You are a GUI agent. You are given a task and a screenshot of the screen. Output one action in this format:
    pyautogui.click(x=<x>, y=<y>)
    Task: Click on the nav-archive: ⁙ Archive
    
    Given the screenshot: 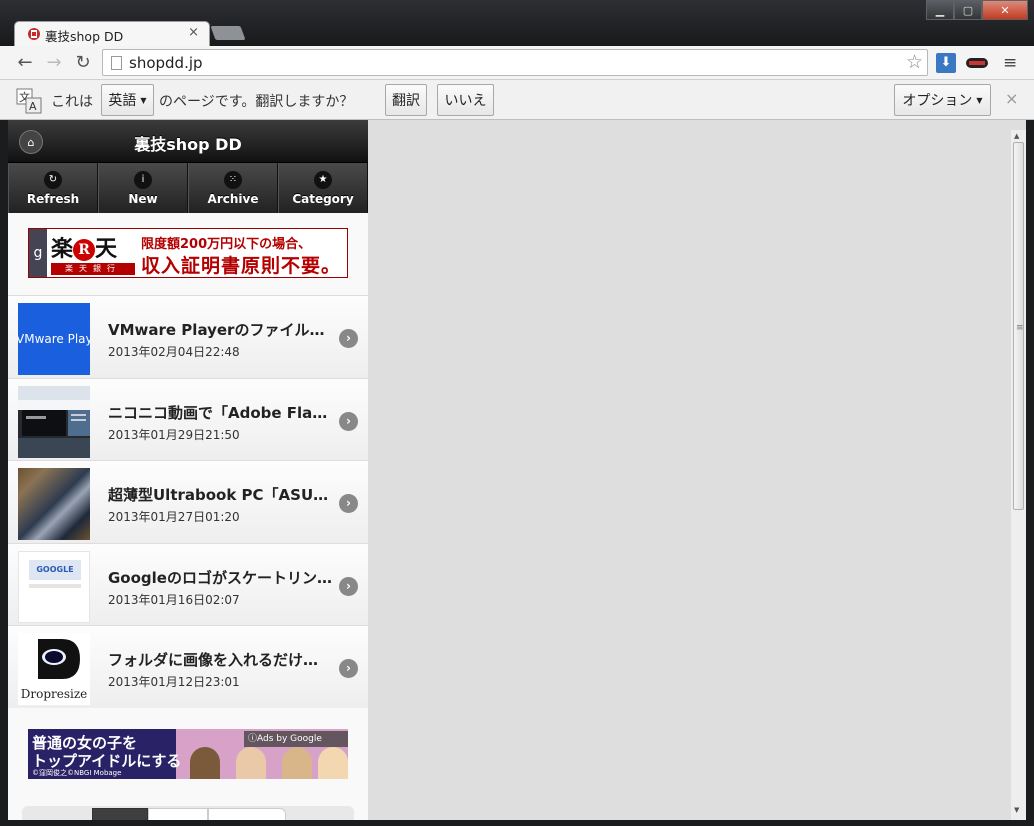 What is the action you would take?
    pyautogui.click(x=233, y=188)
    